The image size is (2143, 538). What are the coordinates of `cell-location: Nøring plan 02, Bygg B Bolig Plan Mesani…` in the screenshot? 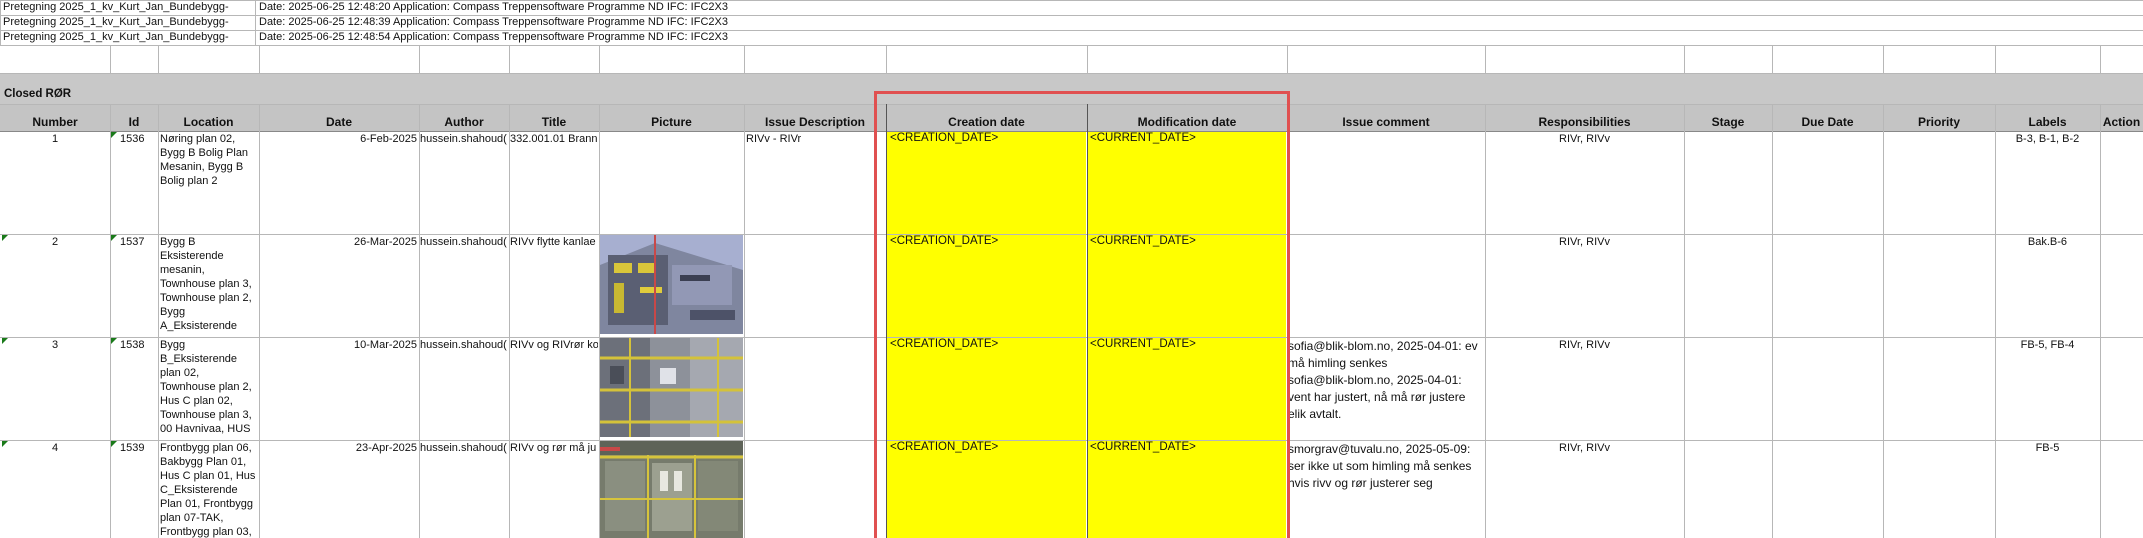 It's located at (209, 160).